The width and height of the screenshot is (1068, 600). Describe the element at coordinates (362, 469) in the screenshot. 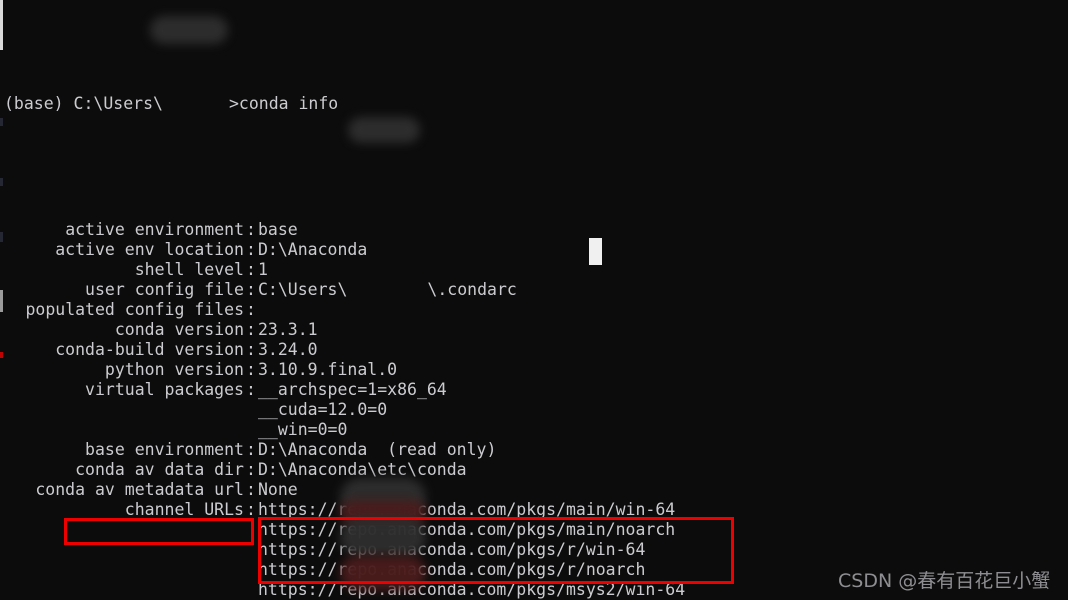

I see `info-value: D:\Anaconda\etc\conda` at that location.